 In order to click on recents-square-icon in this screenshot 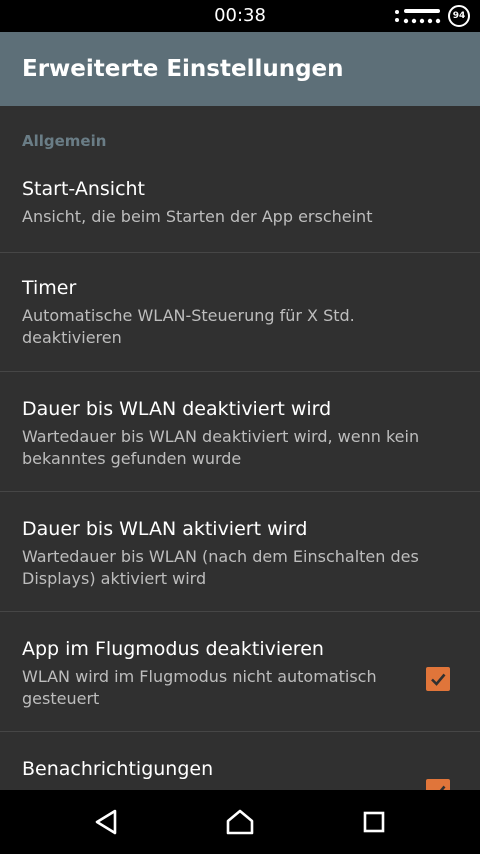, I will do `click(374, 822)`.